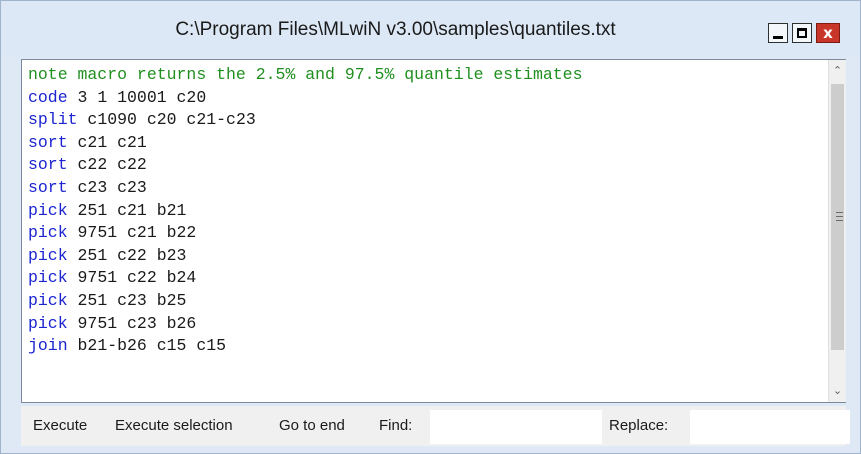 Image resolution: width=861 pixels, height=454 pixels. What do you see at coordinates (127, 300) in the screenshot?
I see `command-arguments: 251 c23 b25` at bounding box center [127, 300].